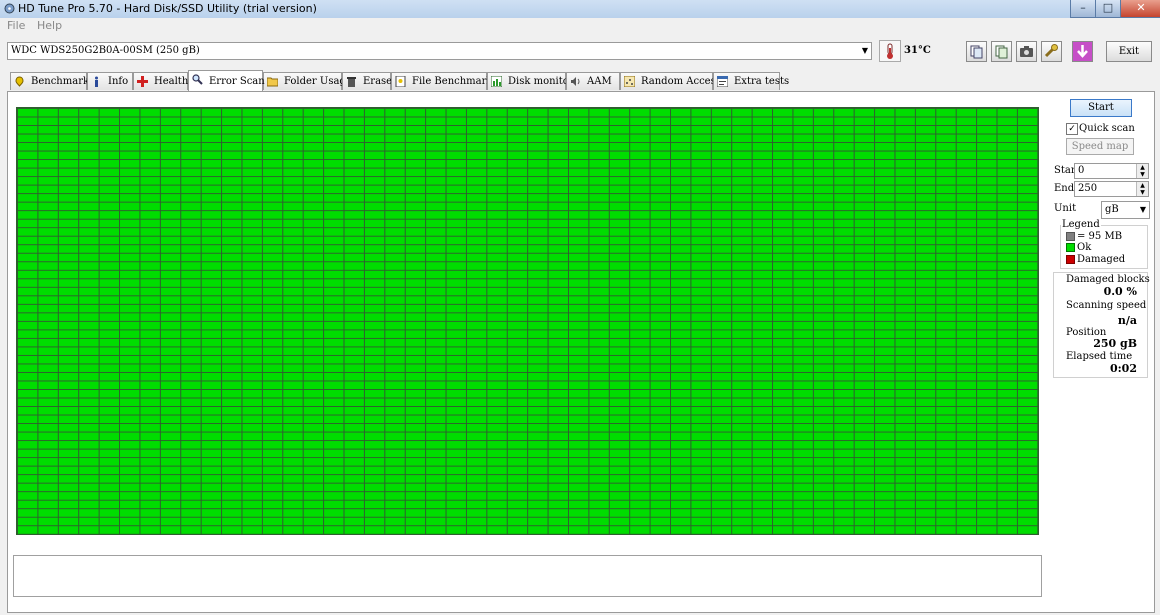 The width and height of the screenshot is (1160, 615). Describe the element at coordinates (722, 81) in the screenshot. I see `extra-tests-icon` at that location.